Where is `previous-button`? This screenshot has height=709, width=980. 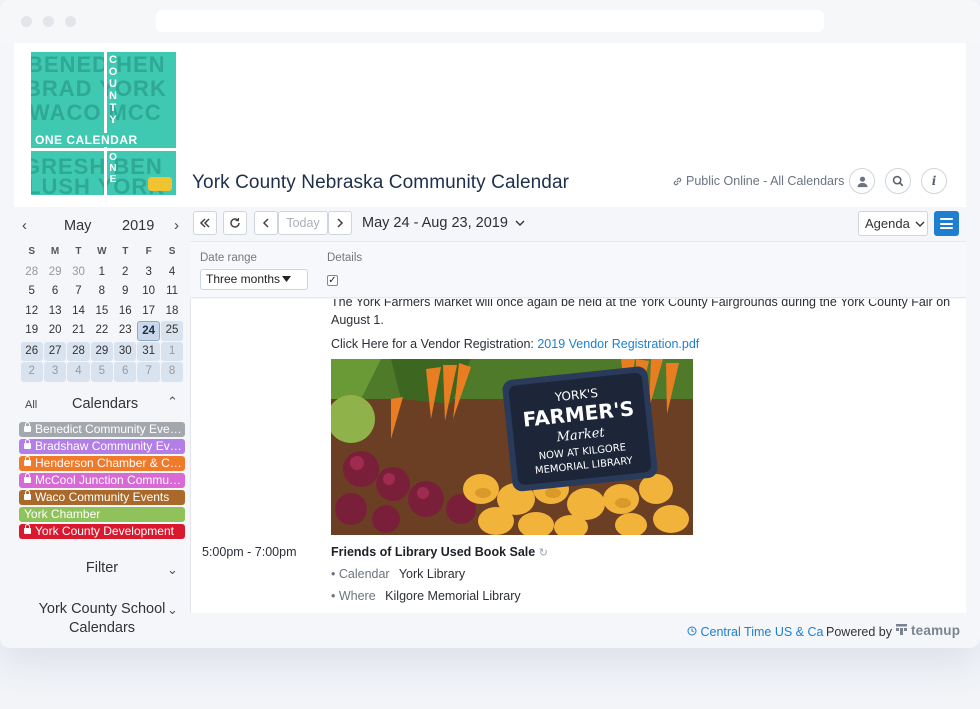 previous-button is located at coordinates (266, 223).